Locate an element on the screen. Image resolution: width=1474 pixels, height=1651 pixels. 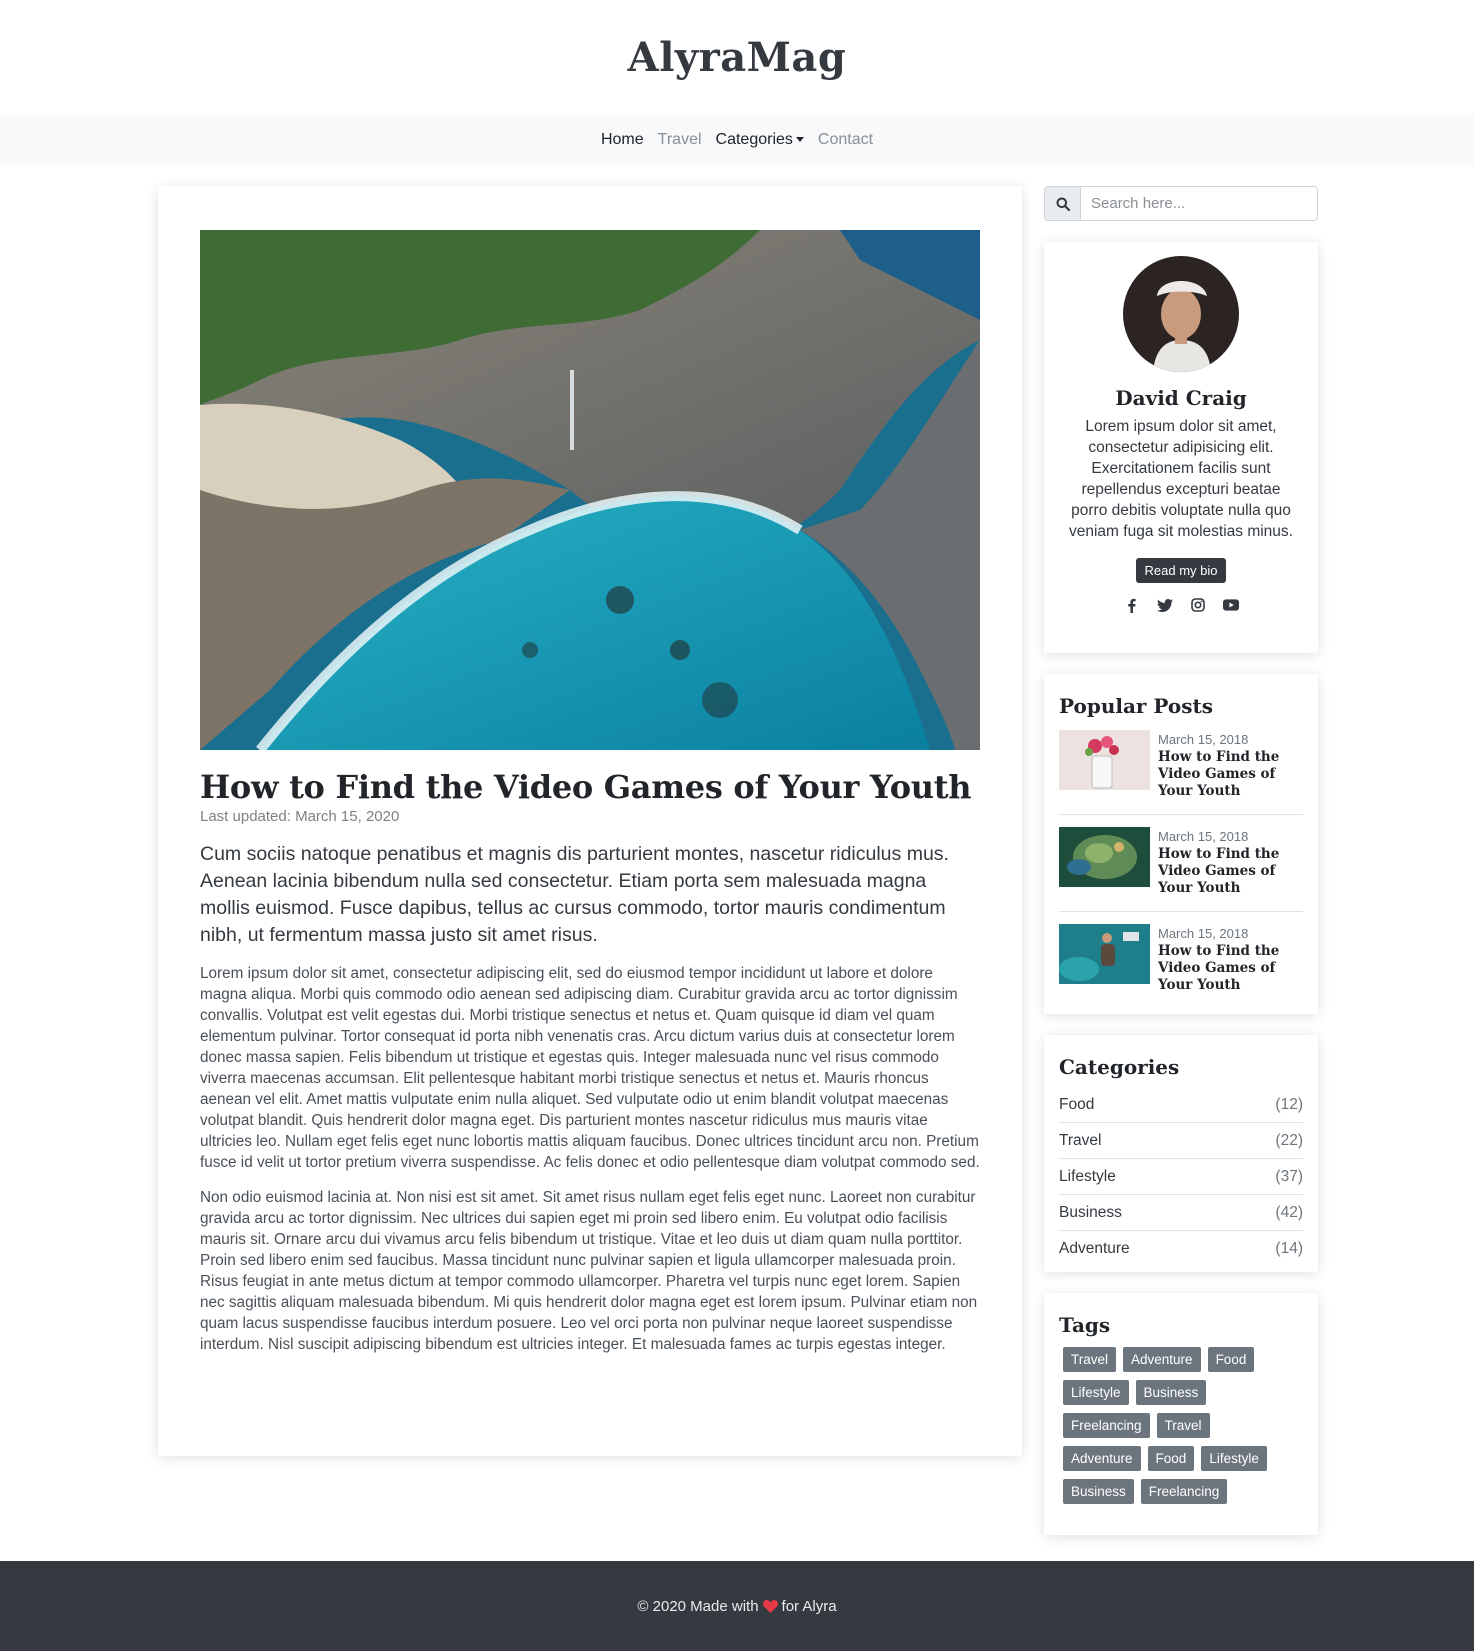
category-count: (37) is located at coordinates (1289, 1176).